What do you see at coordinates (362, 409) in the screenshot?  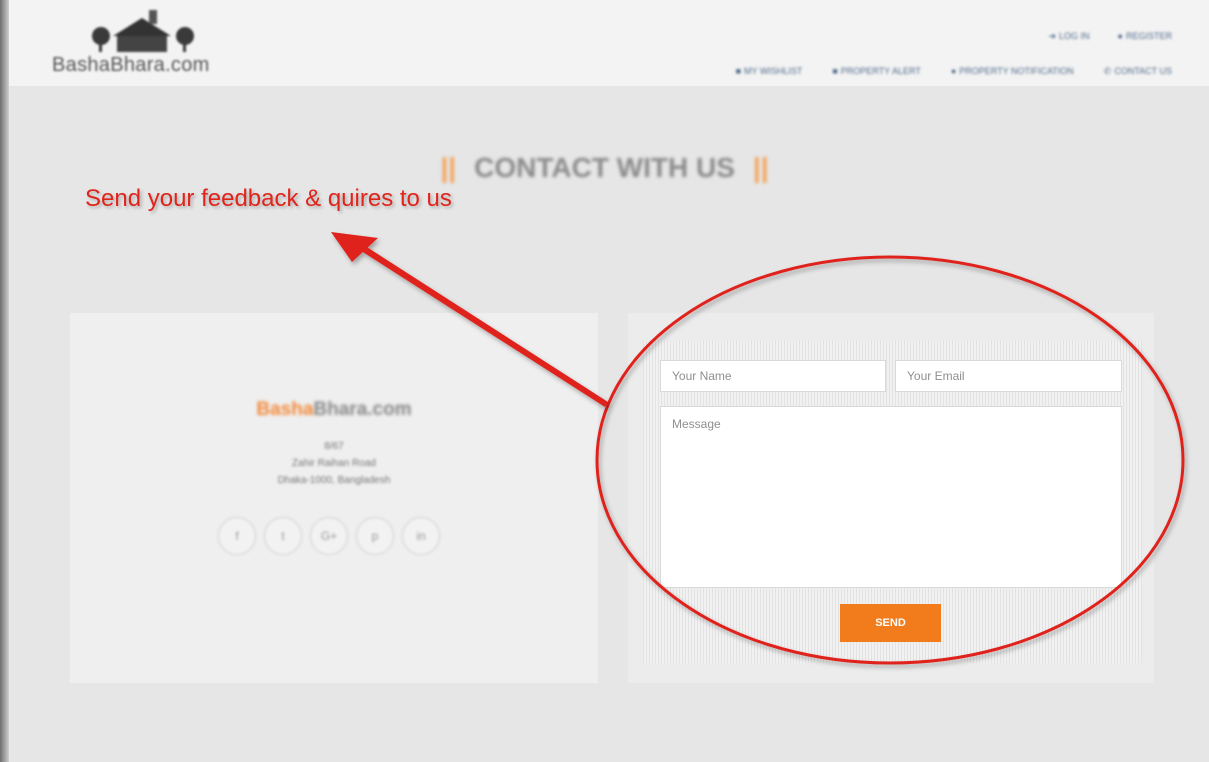 I see `brand-rest: Bhara.com` at bounding box center [362, 409].